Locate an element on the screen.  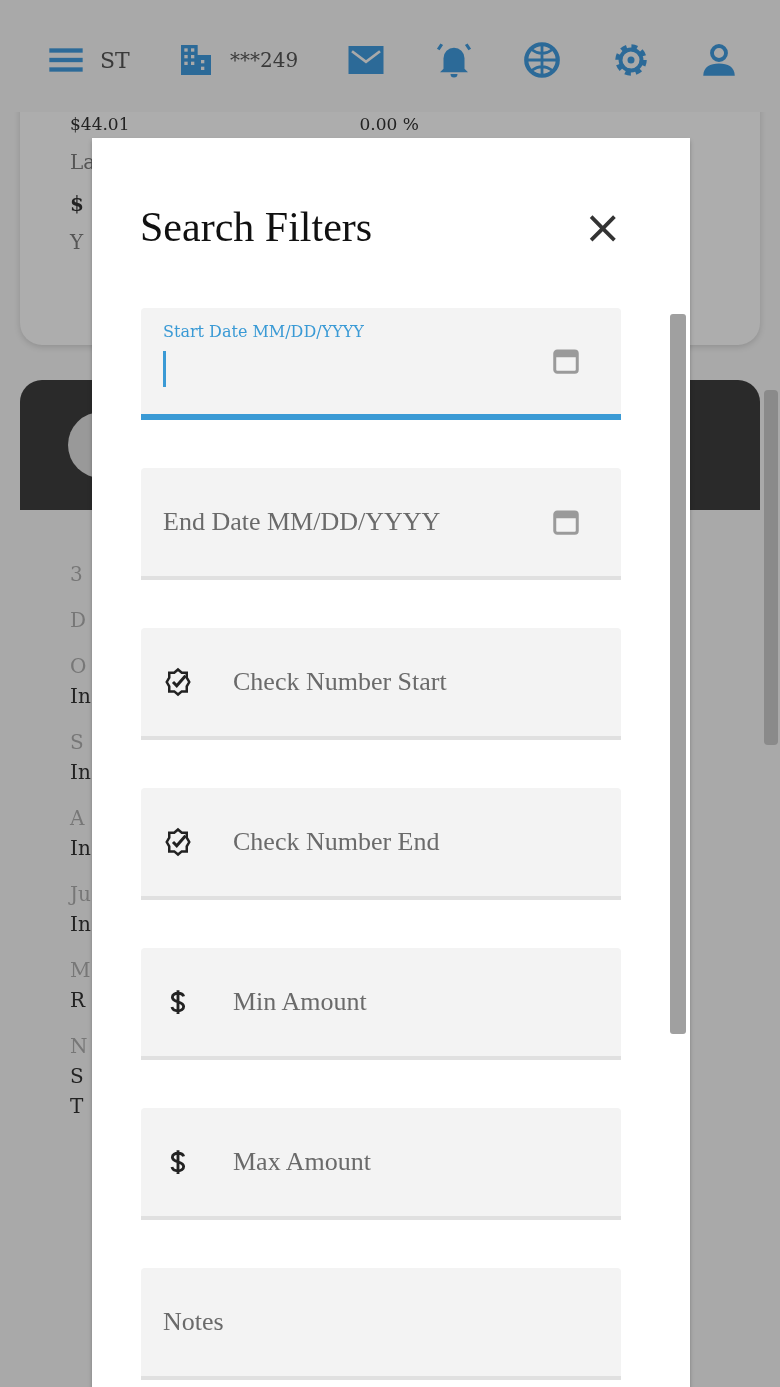
summary-text: Y is located at coordinates (77, 242).